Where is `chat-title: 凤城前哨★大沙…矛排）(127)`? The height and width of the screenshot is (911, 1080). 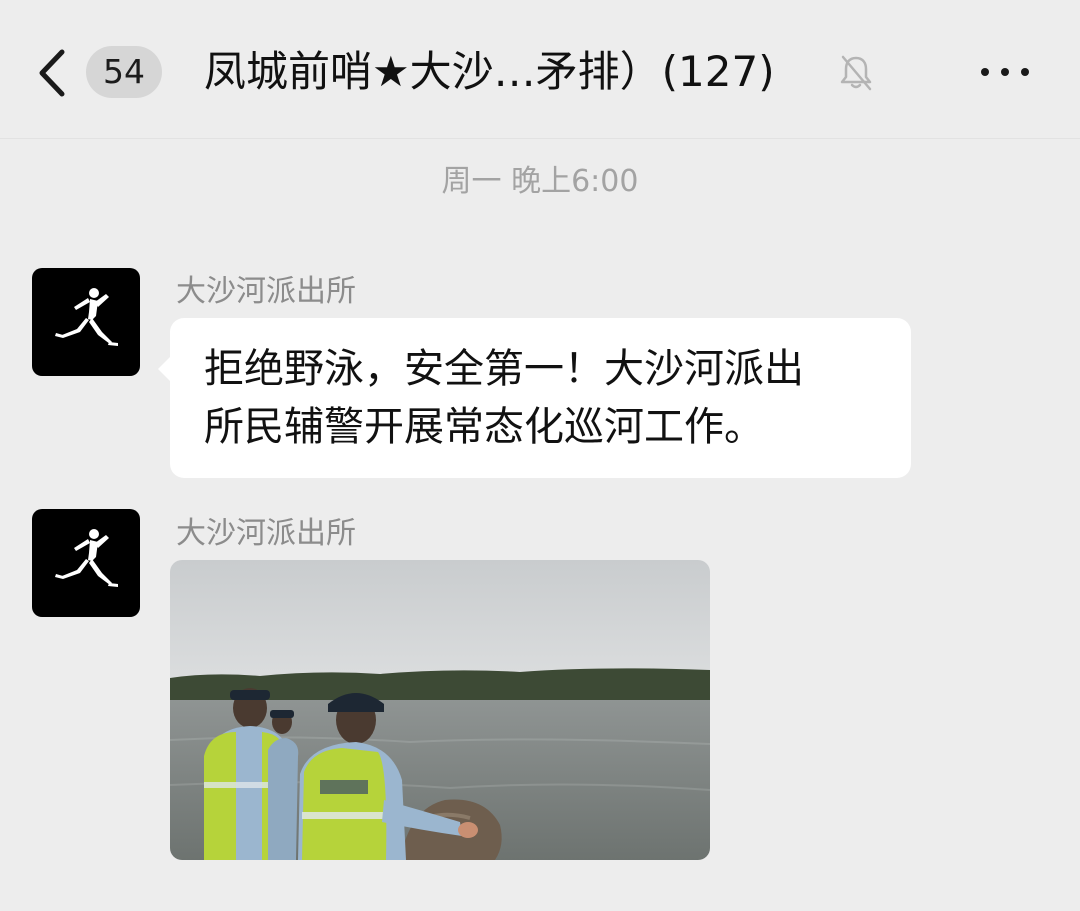 chat-title: 凤城前哨★大沙…矛排）(127) is located at coordinates (516, 72).